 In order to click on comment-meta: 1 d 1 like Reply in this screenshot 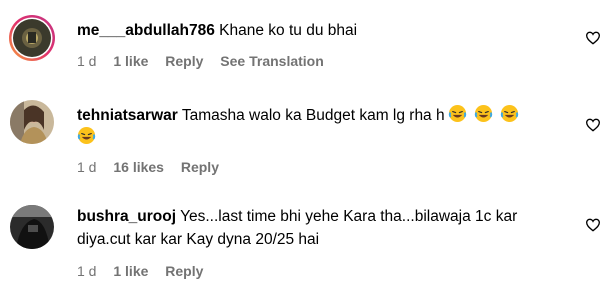, I will do `click(146, 271)`.